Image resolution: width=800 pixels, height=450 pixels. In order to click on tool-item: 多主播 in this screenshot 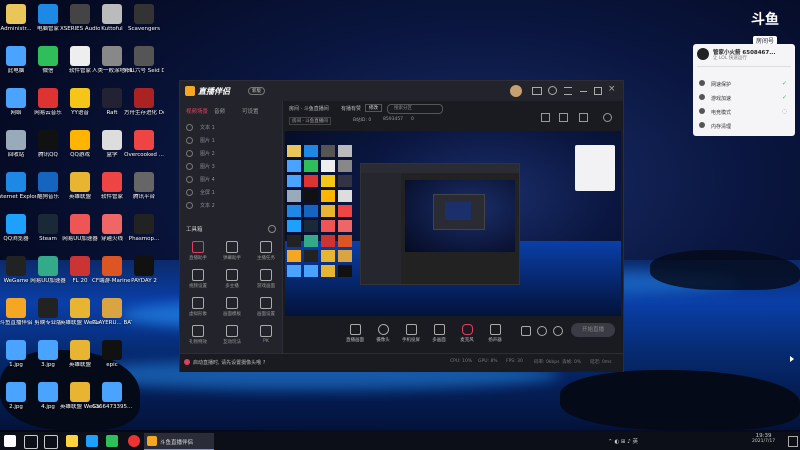, I will do `click(232, 280)`.